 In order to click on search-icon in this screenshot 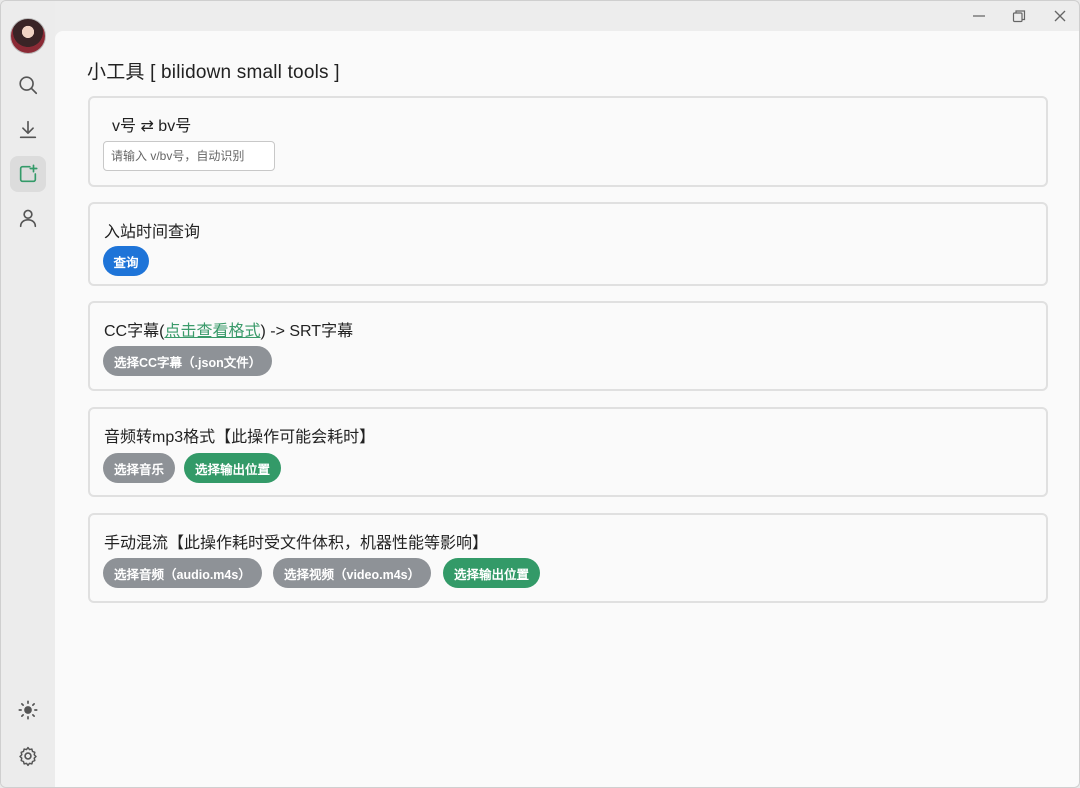, I will do `click(28, 85)`.